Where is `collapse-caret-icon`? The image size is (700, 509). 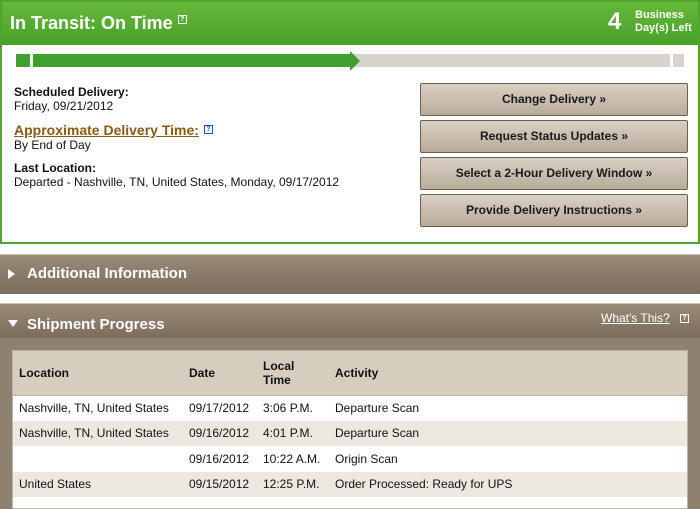 collapse-caret-icon is located at coordinates (13, 323).